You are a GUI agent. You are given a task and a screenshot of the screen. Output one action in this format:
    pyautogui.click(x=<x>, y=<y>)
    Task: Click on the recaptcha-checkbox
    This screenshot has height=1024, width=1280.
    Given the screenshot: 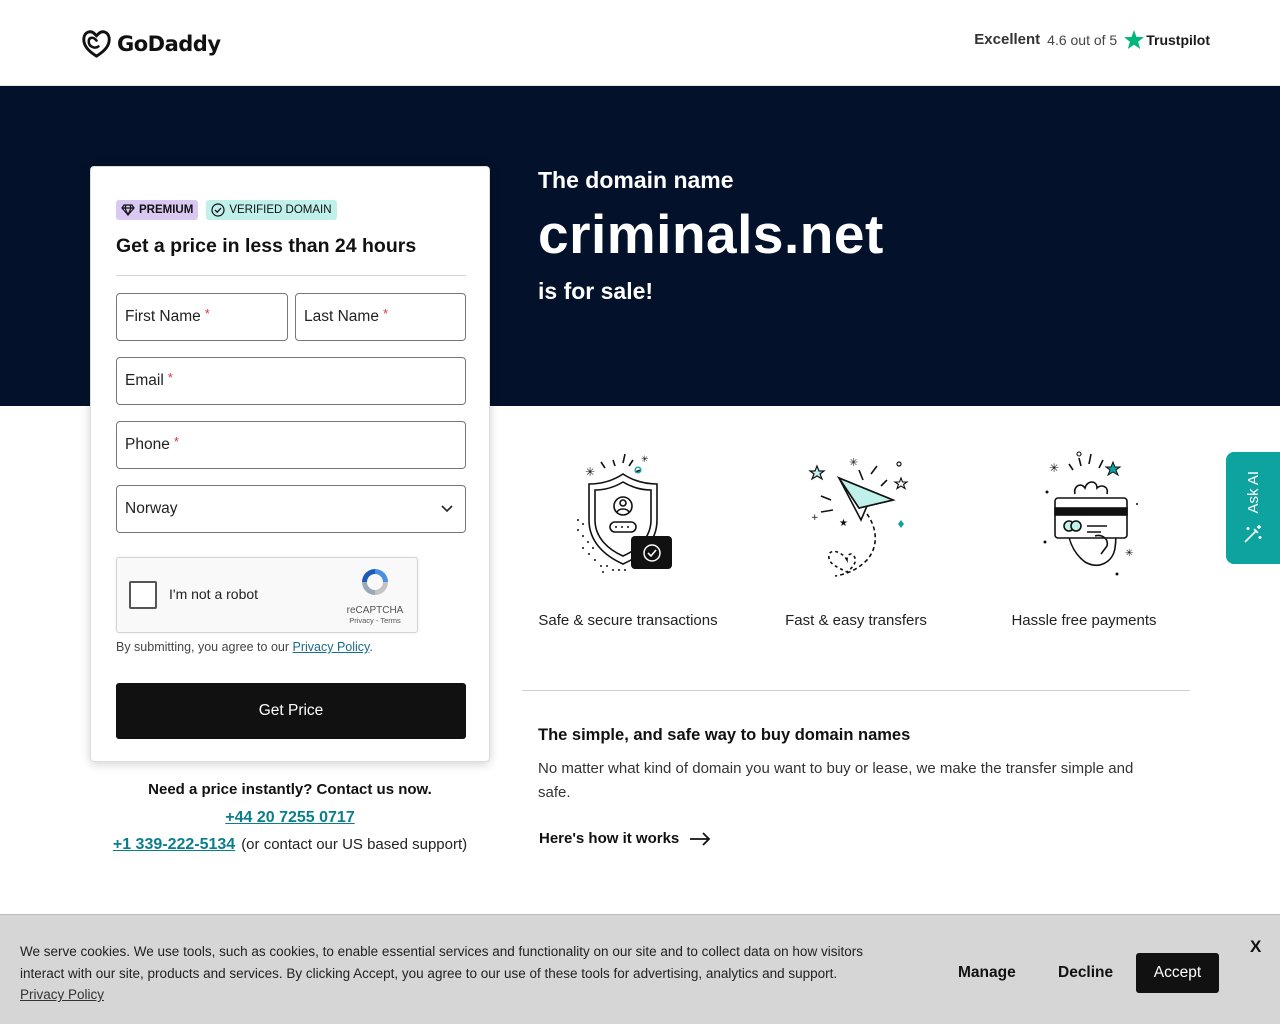 What is the action you would take?
    pyautogui.click(x=143, y=595)
    